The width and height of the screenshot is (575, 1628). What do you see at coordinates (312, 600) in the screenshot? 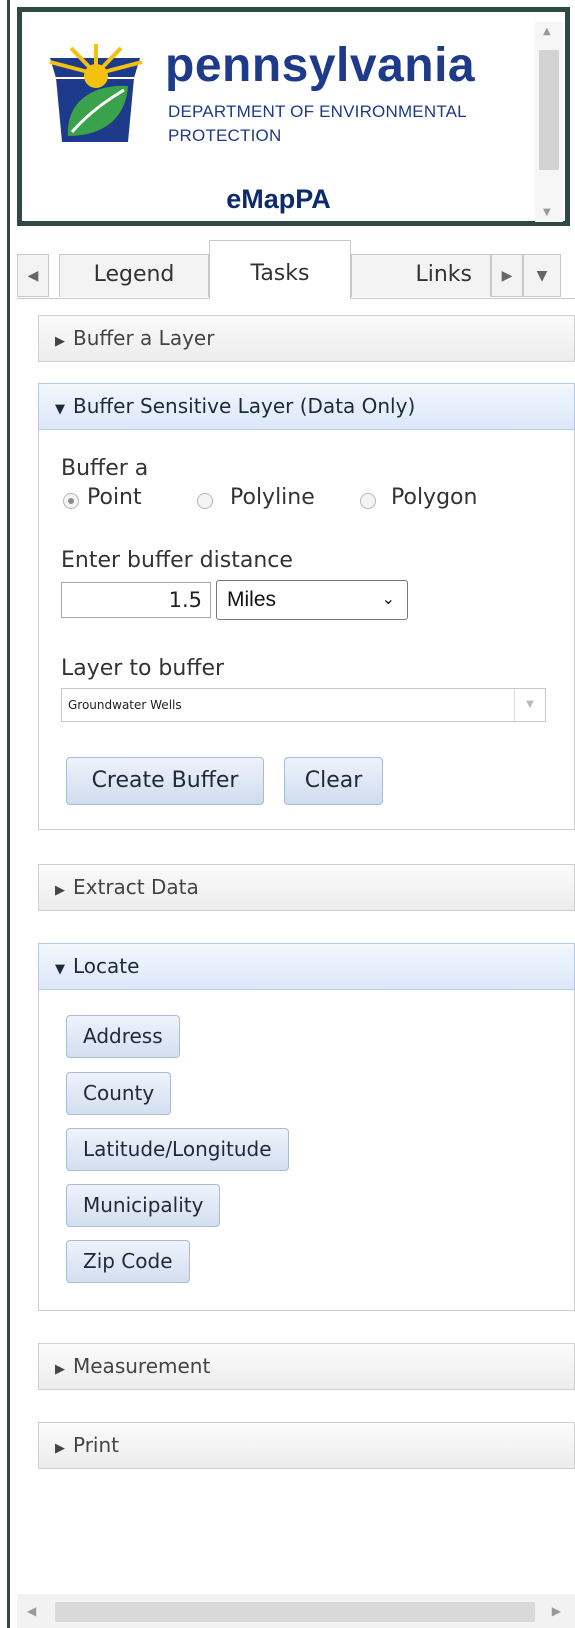
I see `distance-unit-select: Miles ⌄` at bounding box center [312, 600].